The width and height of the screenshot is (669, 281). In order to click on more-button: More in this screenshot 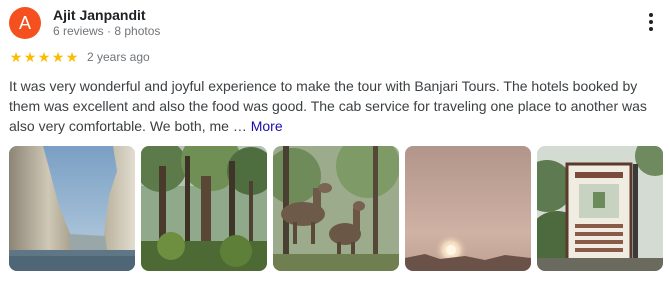, I will do `click(267, 126)`.